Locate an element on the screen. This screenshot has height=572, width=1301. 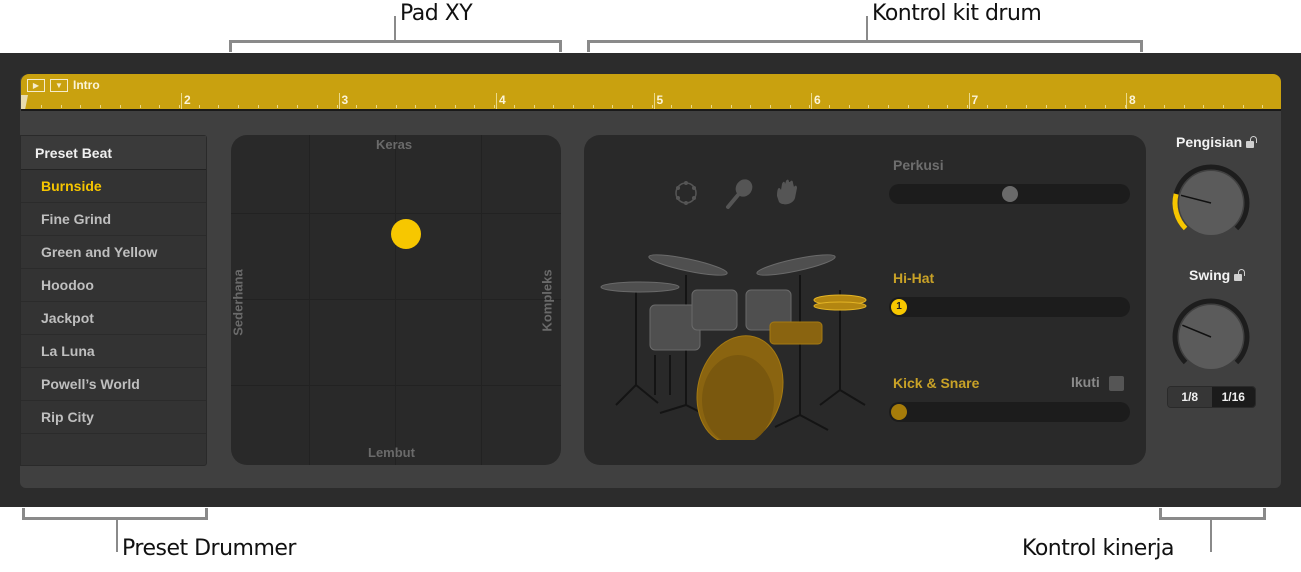
bar-number: 6 is located at coordinates (816, 101).